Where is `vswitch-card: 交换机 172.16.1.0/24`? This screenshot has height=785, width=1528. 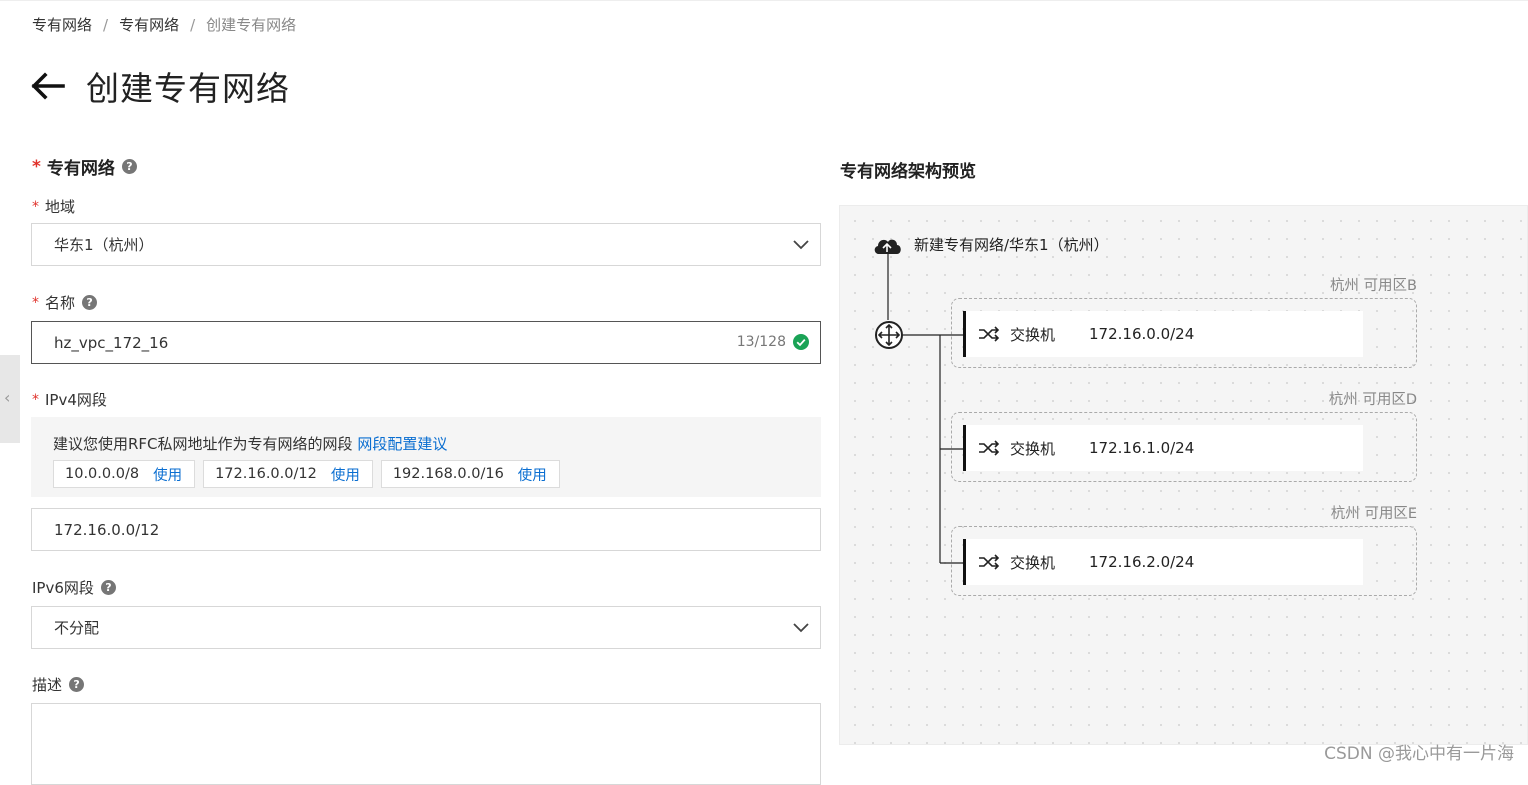
vswitch-card: 交换机 172.16.1.0/24 is located at coordinates (1163, 448).